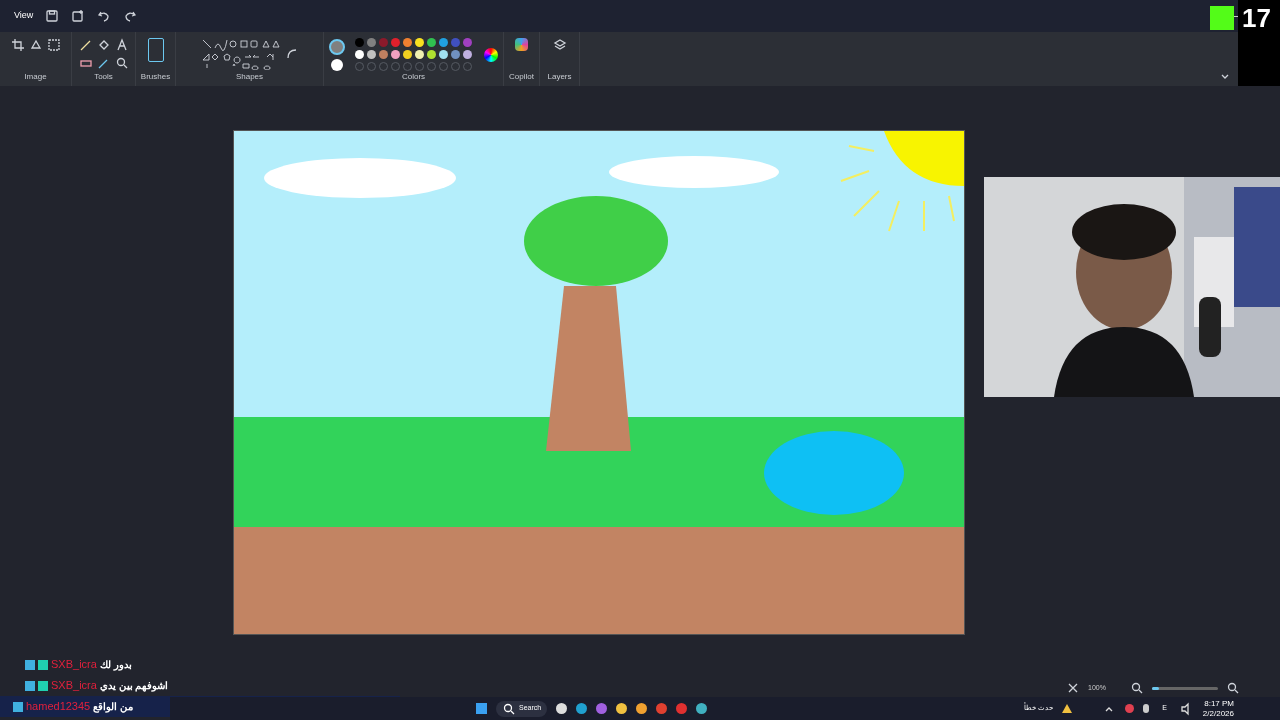  I want to click on minimize-icon, so click(1235, 16).